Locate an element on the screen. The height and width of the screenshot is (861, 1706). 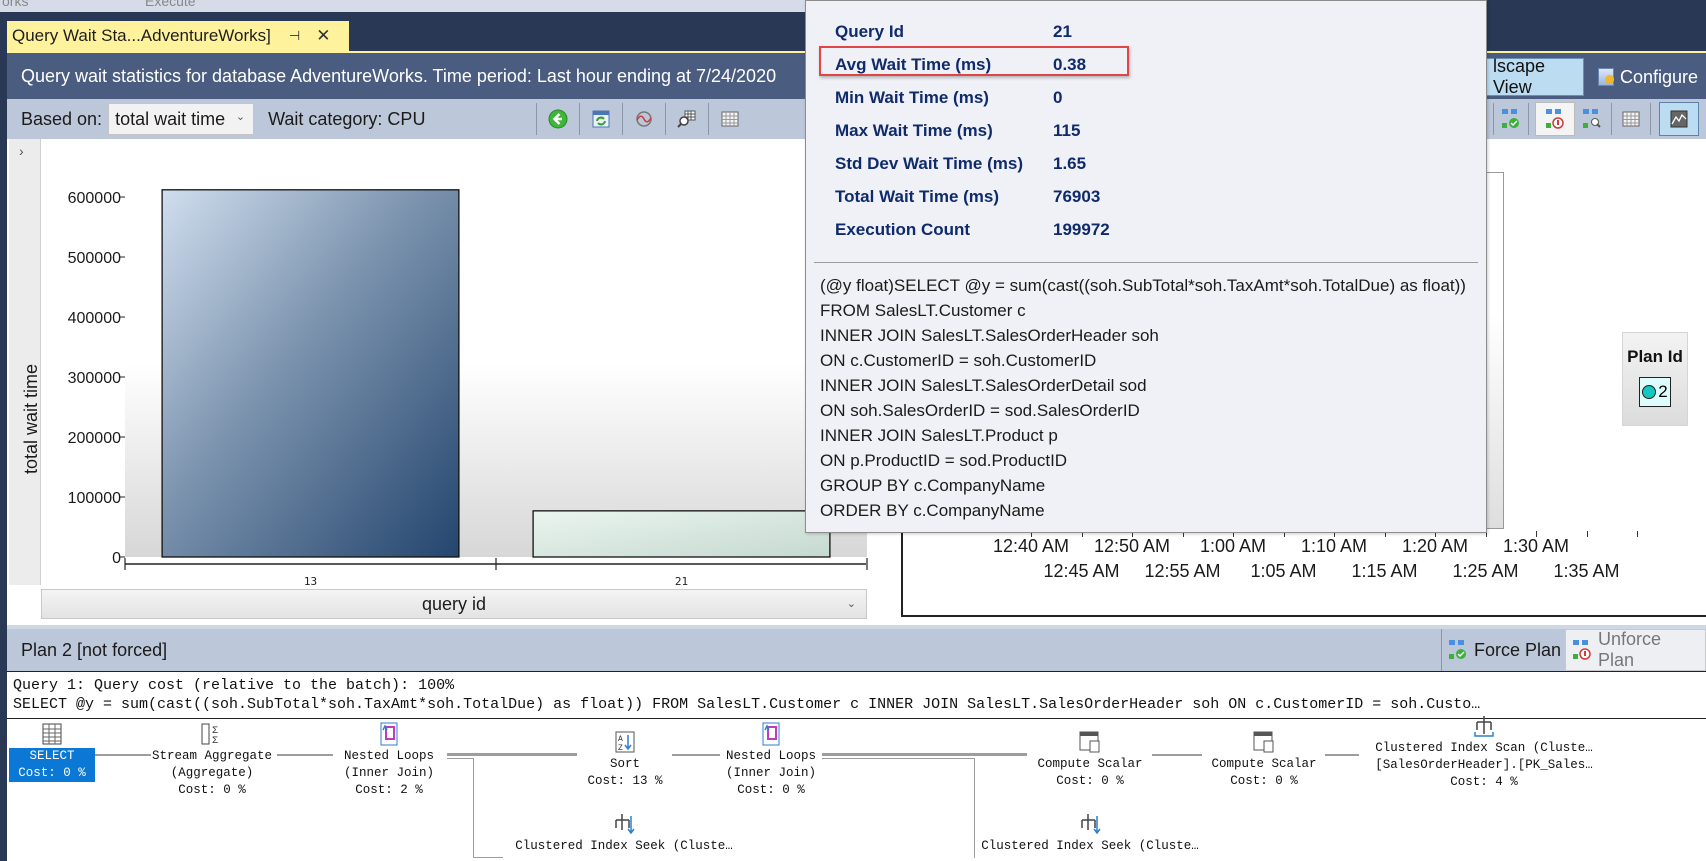
document-tab: Query Wait Sta...AdventureWorks] ⊣ ✕ is located at coordinates (178, 36).